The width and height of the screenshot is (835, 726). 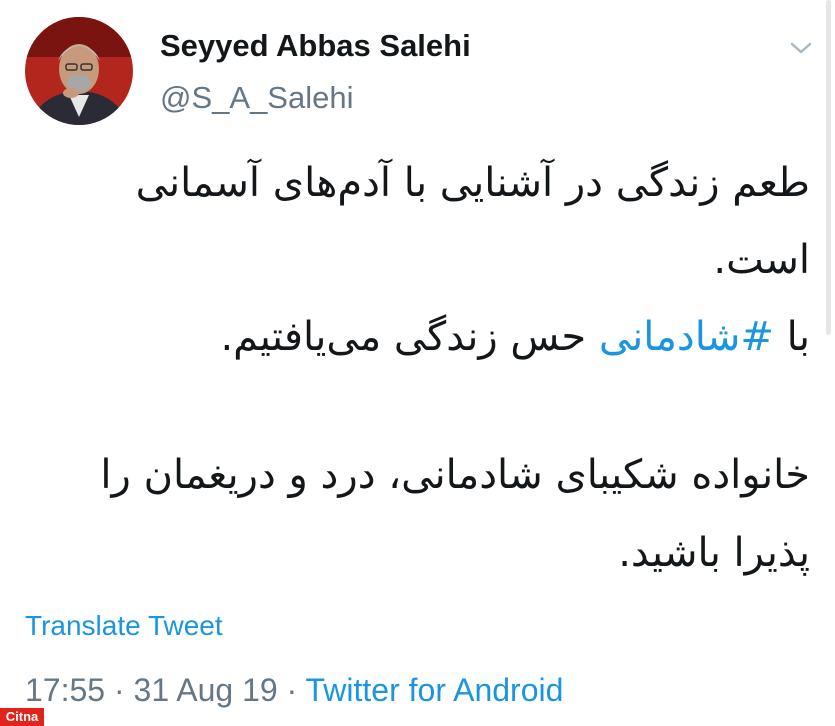 What do you see at coordinates (256, 98) in the screenshot?
I see `author-handle: @S_A_Salehi` at bounding box center [256, 98].